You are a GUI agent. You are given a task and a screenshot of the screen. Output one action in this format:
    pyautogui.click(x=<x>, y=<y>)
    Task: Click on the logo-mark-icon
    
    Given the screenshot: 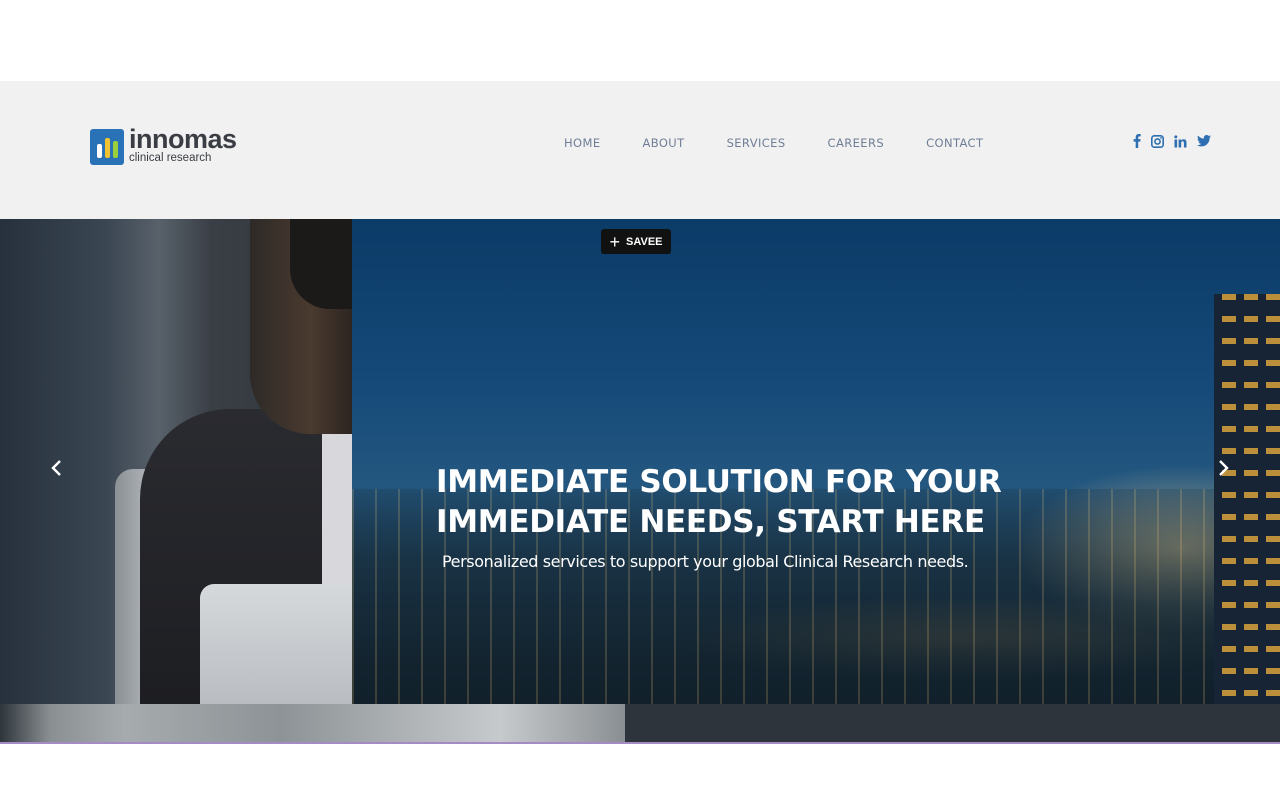 What is the action you would take?
    pyautogui.click(x=107, y=147)
    